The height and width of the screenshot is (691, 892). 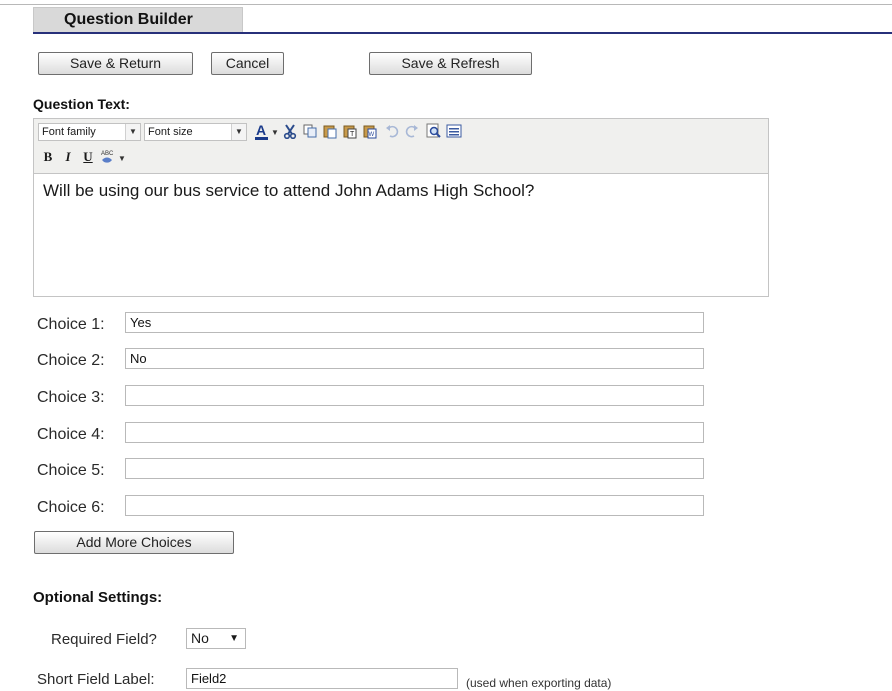 What do you see at coordinates (370, 131) in the screenshot?
I see `paste-word-icon: W` at bounding box center [370, 131].